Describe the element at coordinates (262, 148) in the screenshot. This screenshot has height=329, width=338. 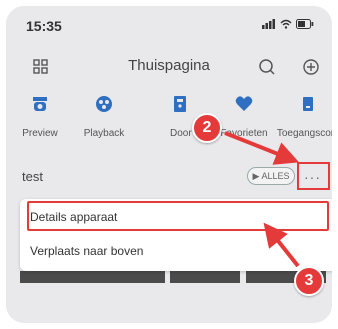
I see `arrow-to-more` at that location.